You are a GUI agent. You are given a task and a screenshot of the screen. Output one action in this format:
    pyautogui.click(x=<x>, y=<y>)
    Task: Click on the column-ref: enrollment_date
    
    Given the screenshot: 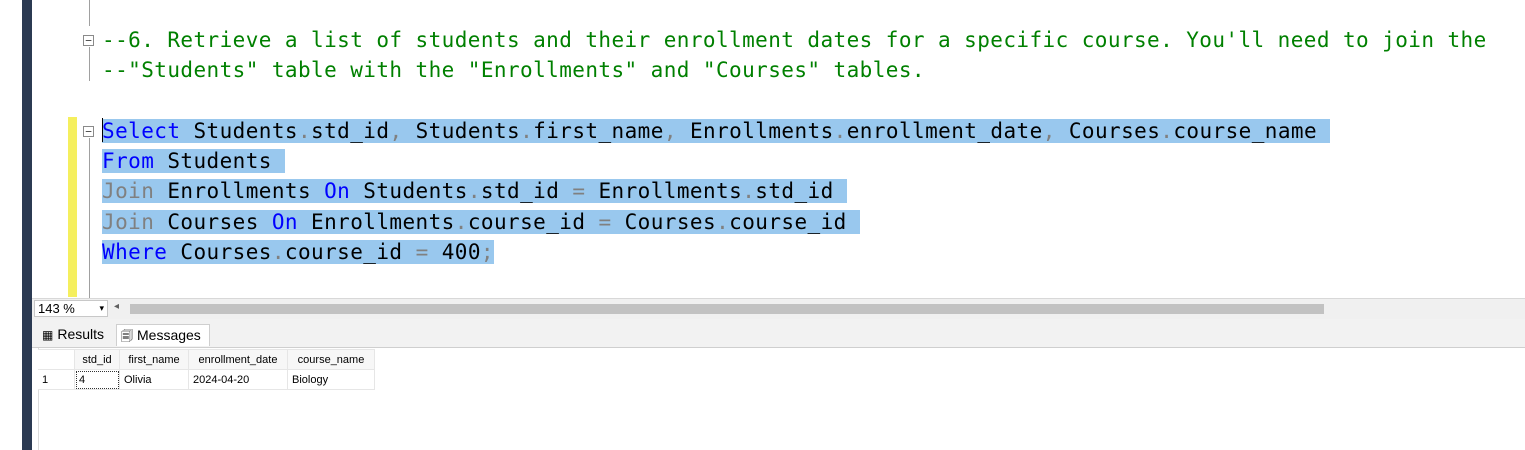 What is the action you would take?
    pyautogui.click(x=944, y=131)
    